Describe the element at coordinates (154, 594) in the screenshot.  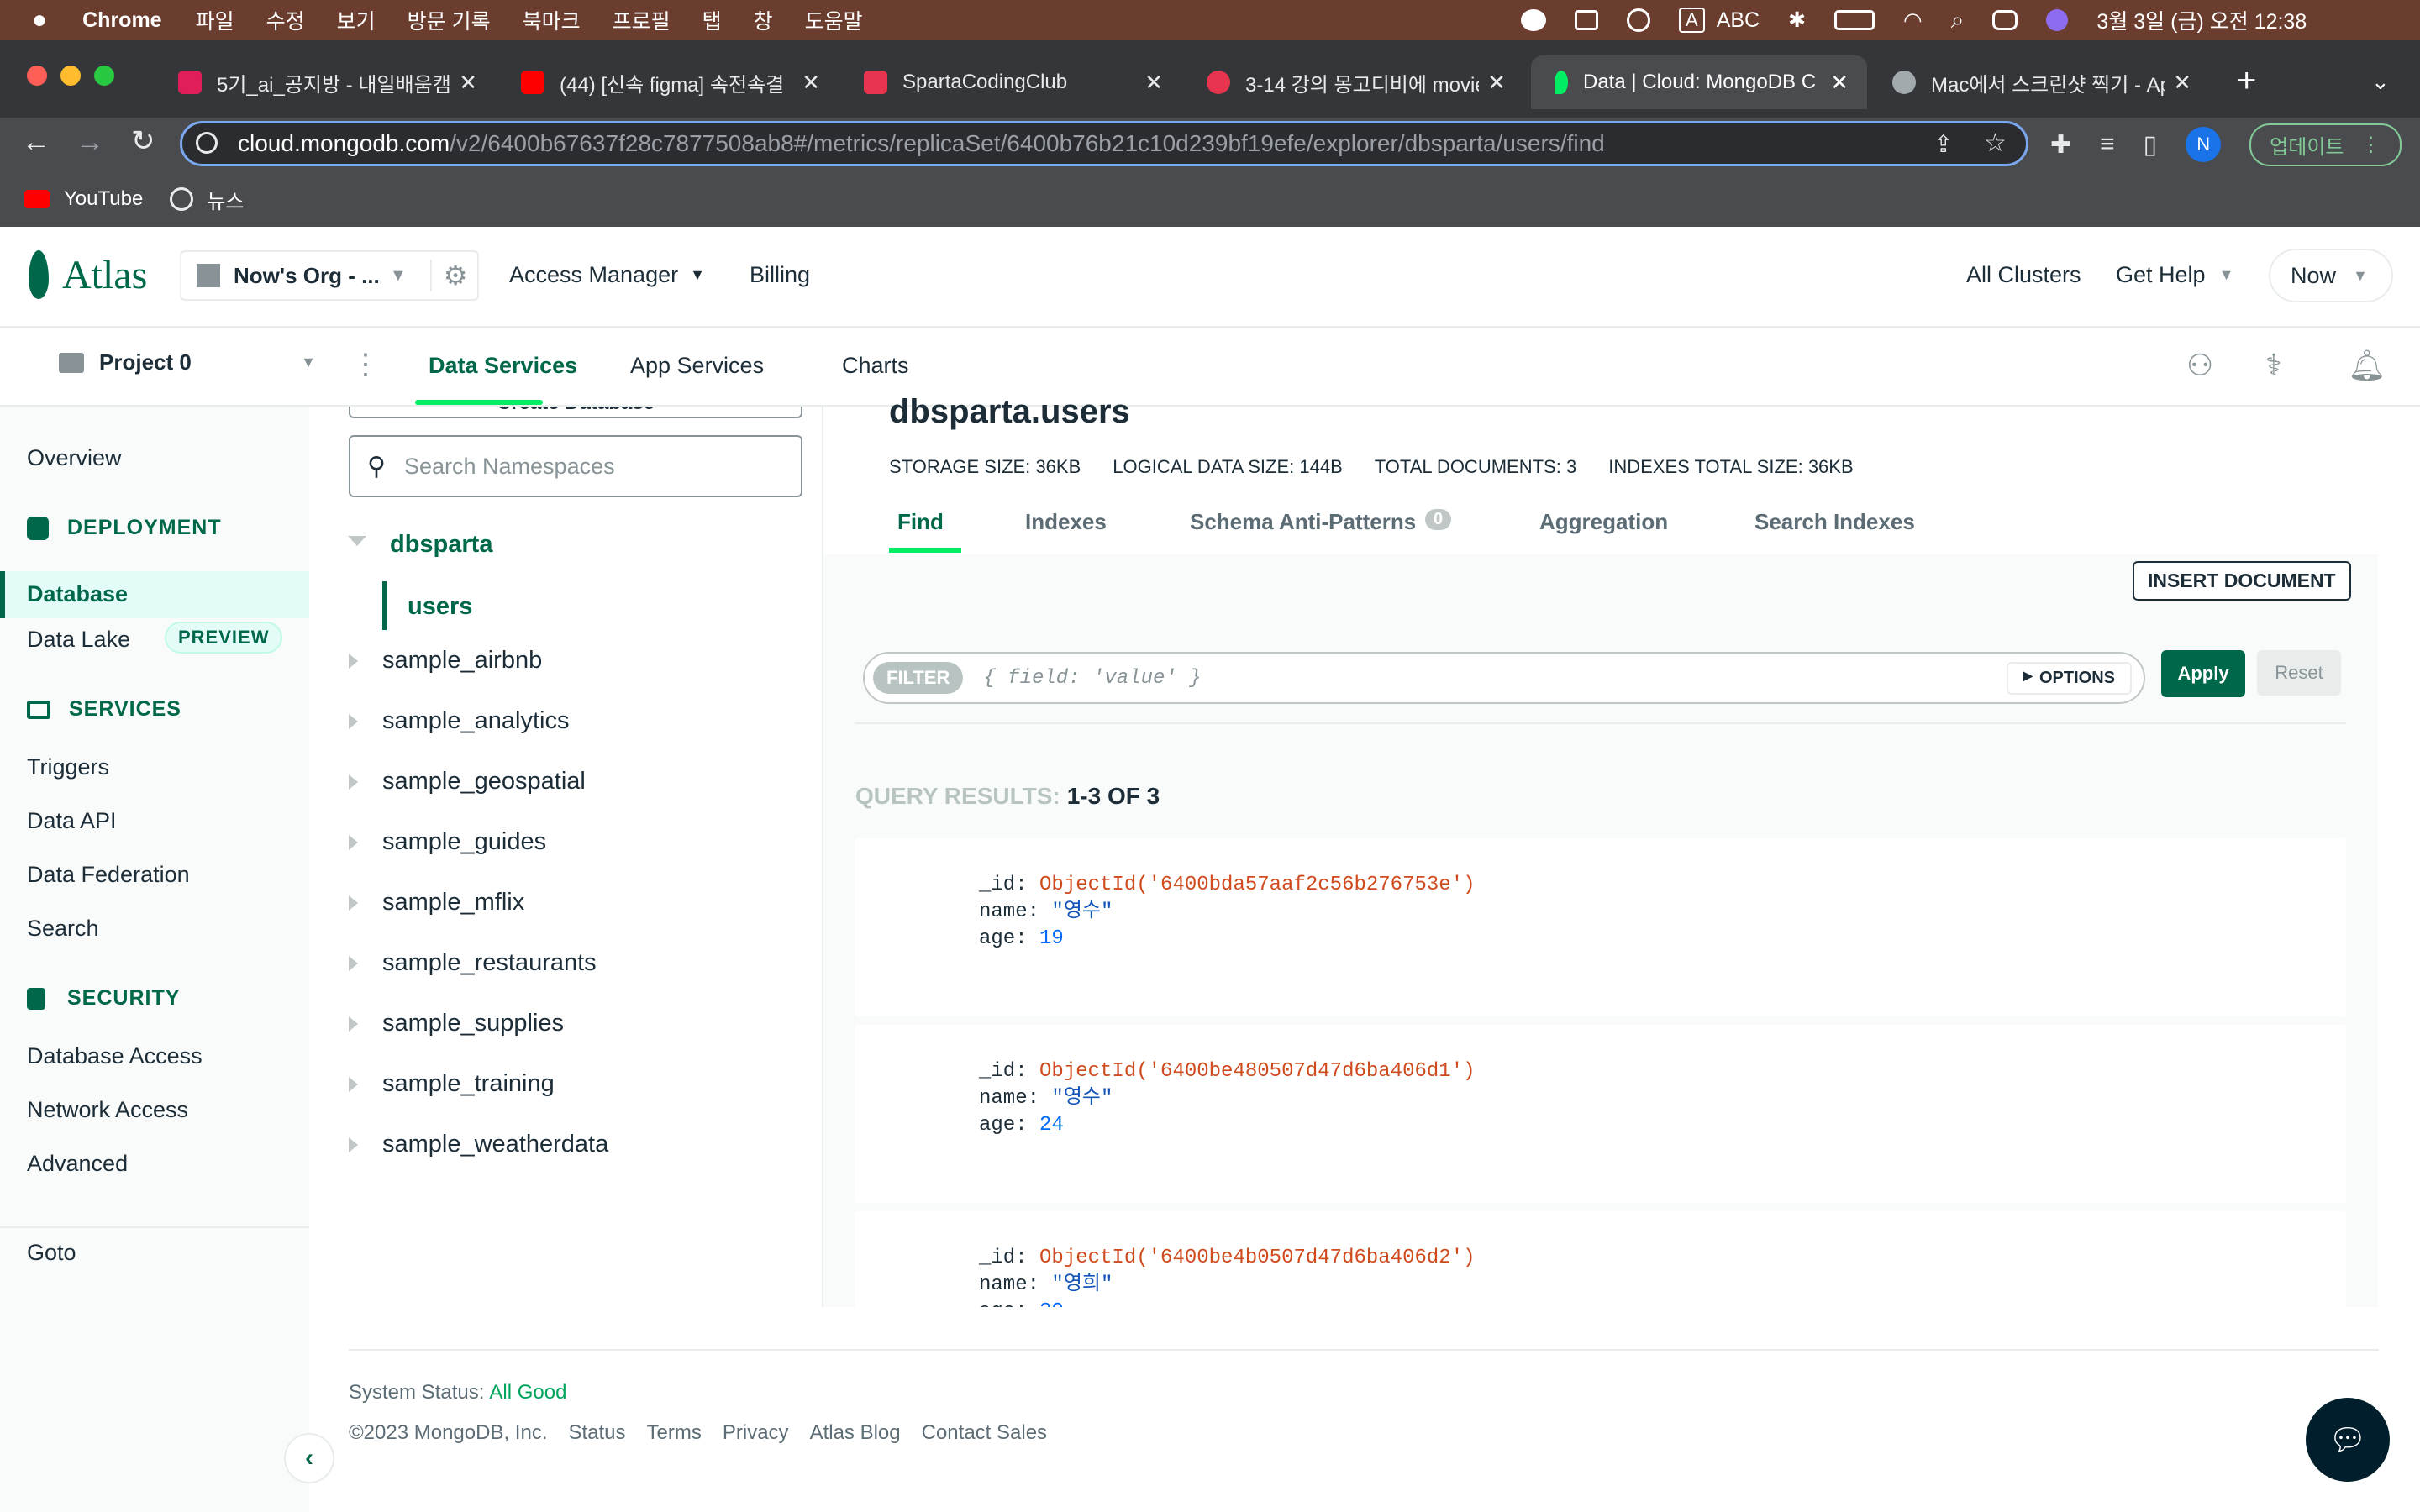
I see `sidebar-item-database: Database` at that location.